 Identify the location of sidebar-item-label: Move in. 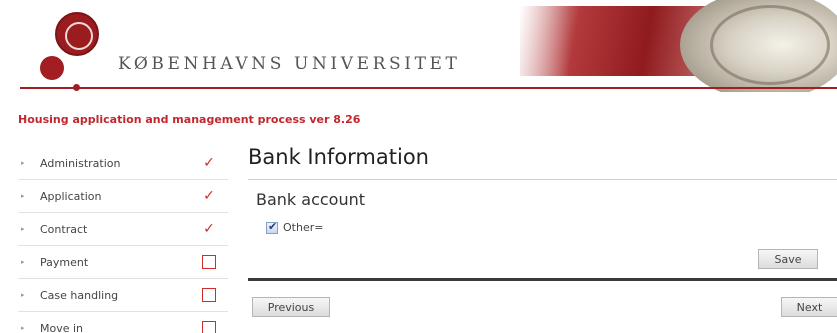
(62, 327).